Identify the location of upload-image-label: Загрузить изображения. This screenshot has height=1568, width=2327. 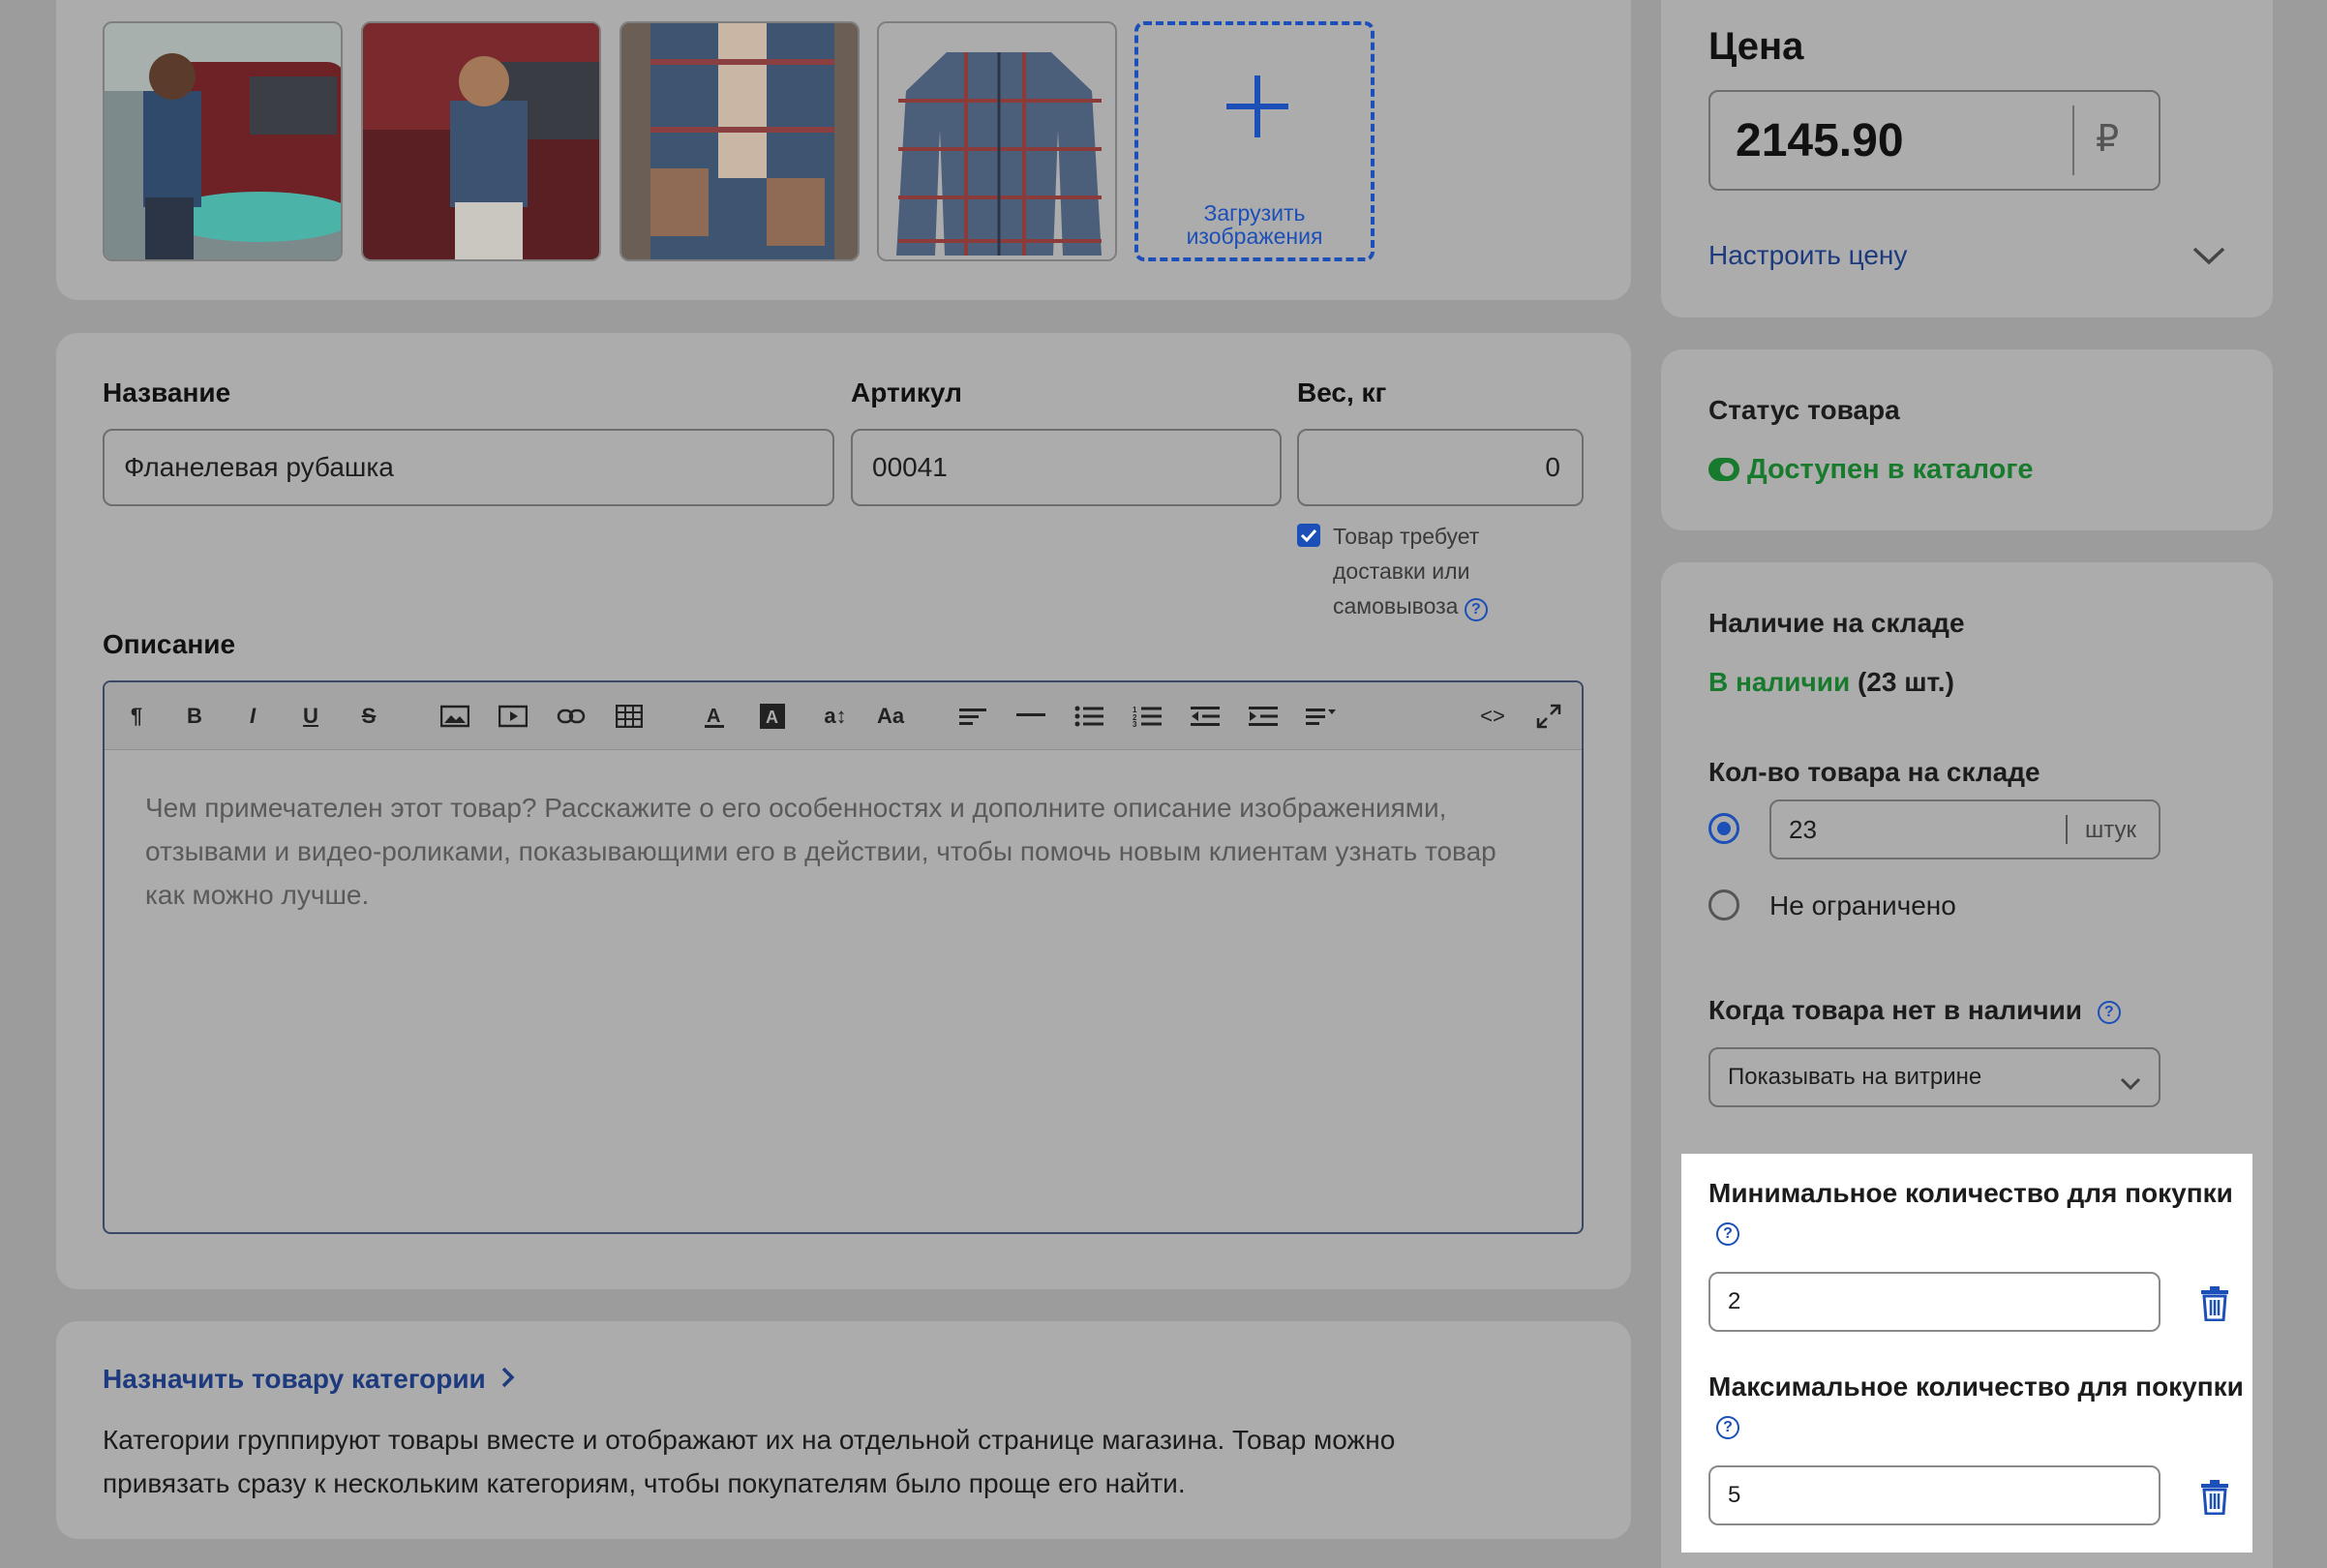
(1254, 224).